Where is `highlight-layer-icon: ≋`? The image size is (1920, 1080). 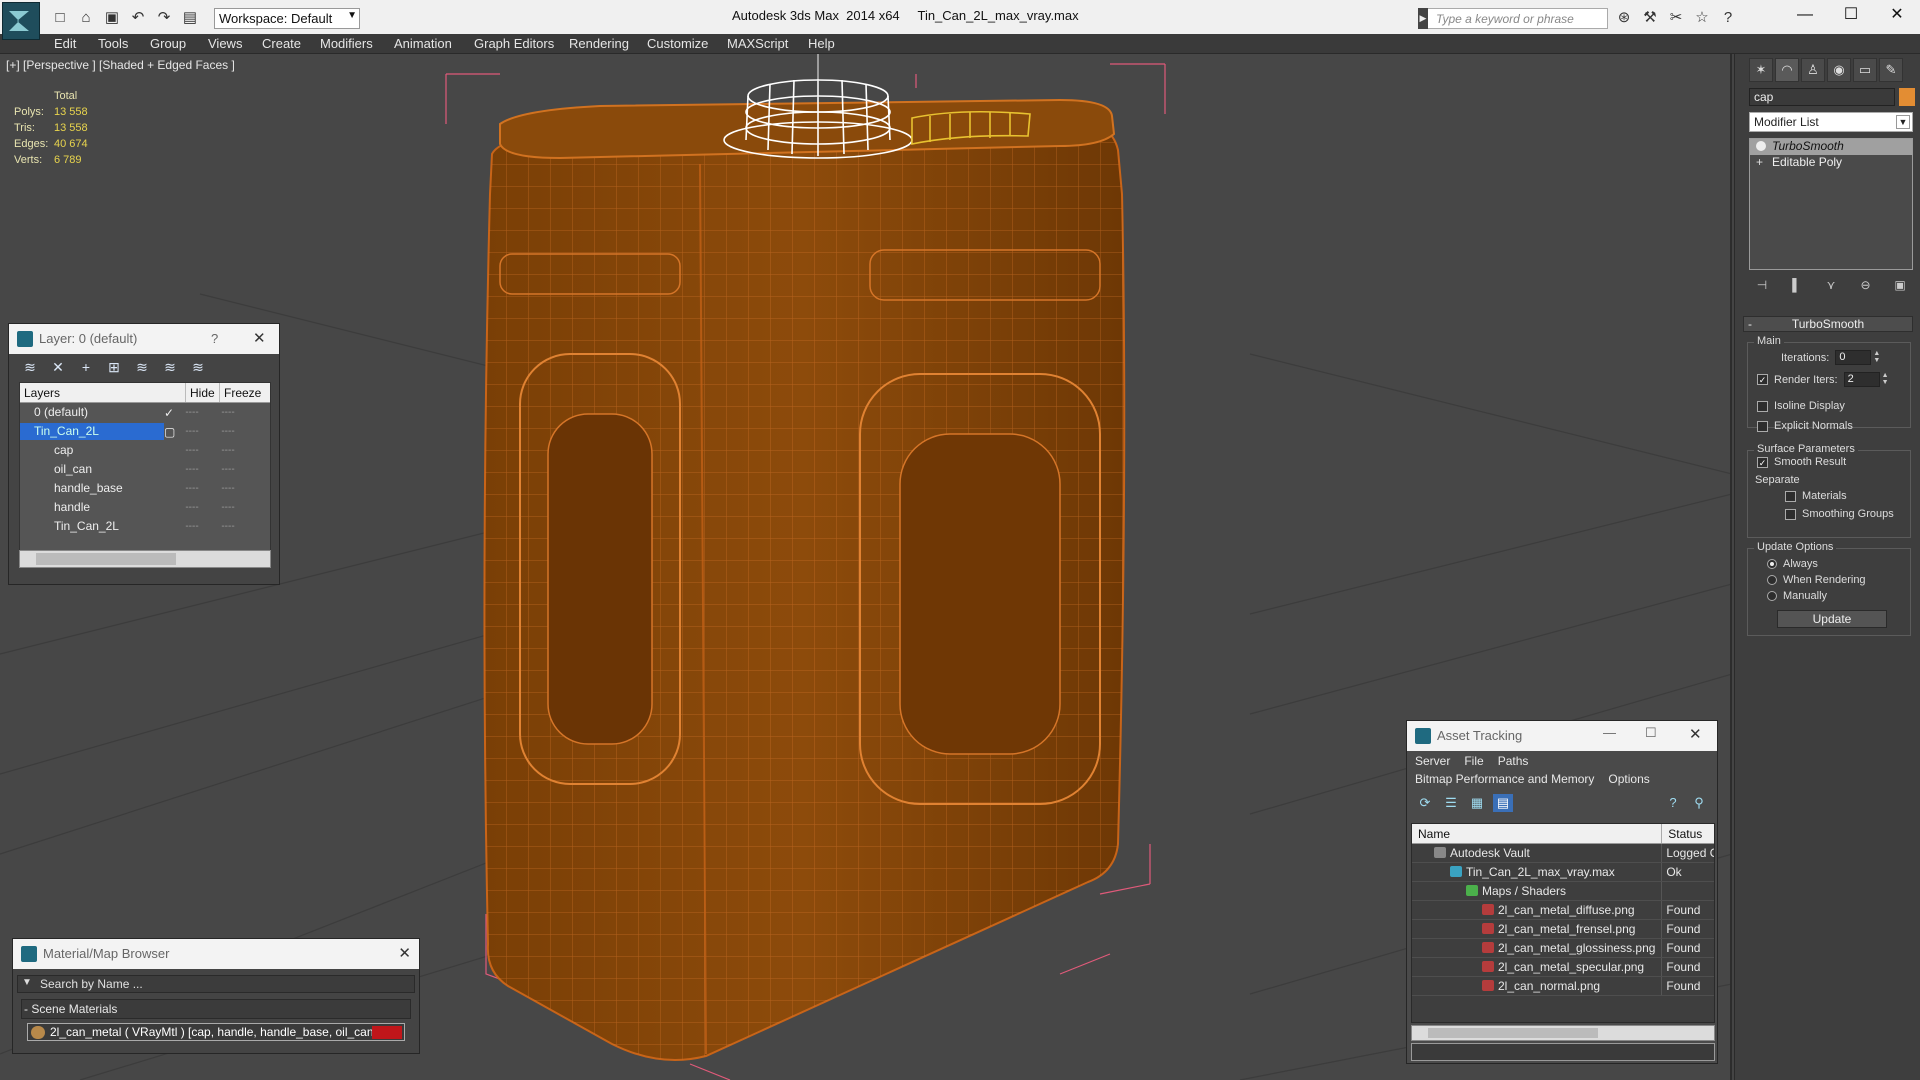 highlight-layer-icon: ≋ is located at coordinates (142, 367).